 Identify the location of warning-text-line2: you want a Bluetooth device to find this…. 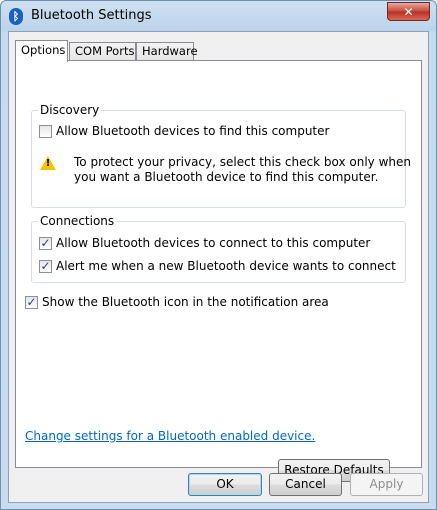
(226, 177).